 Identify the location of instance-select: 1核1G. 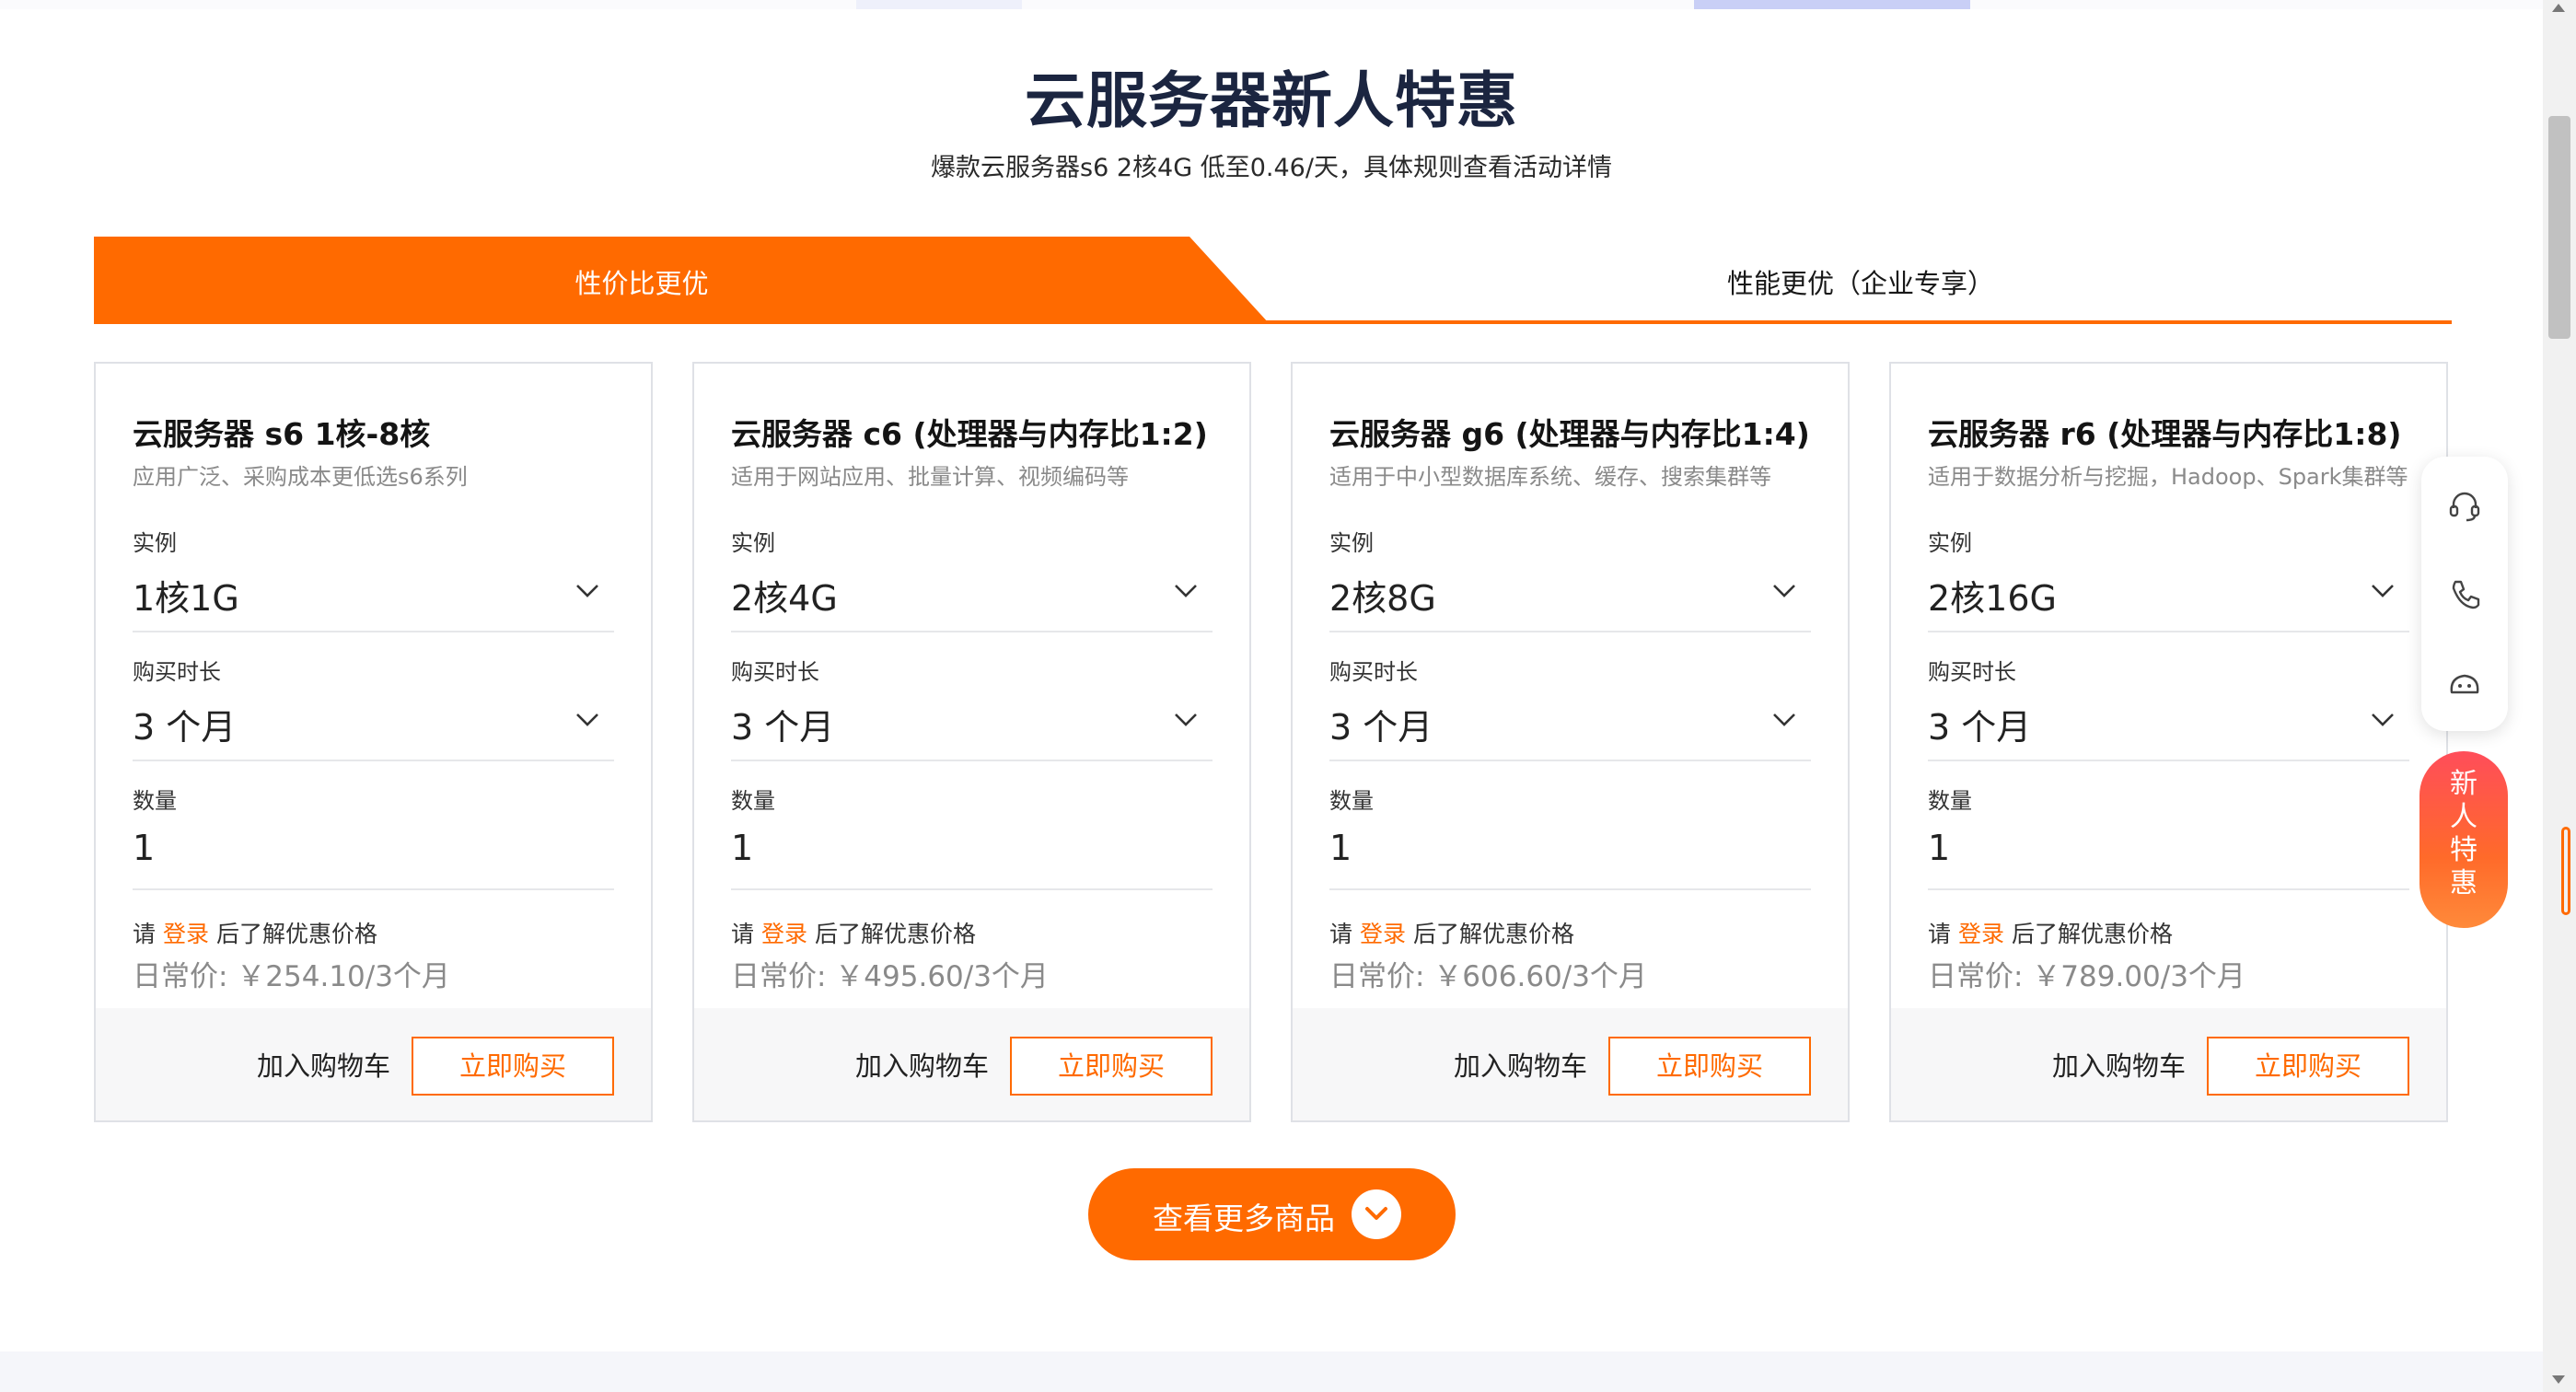
(373, 594).